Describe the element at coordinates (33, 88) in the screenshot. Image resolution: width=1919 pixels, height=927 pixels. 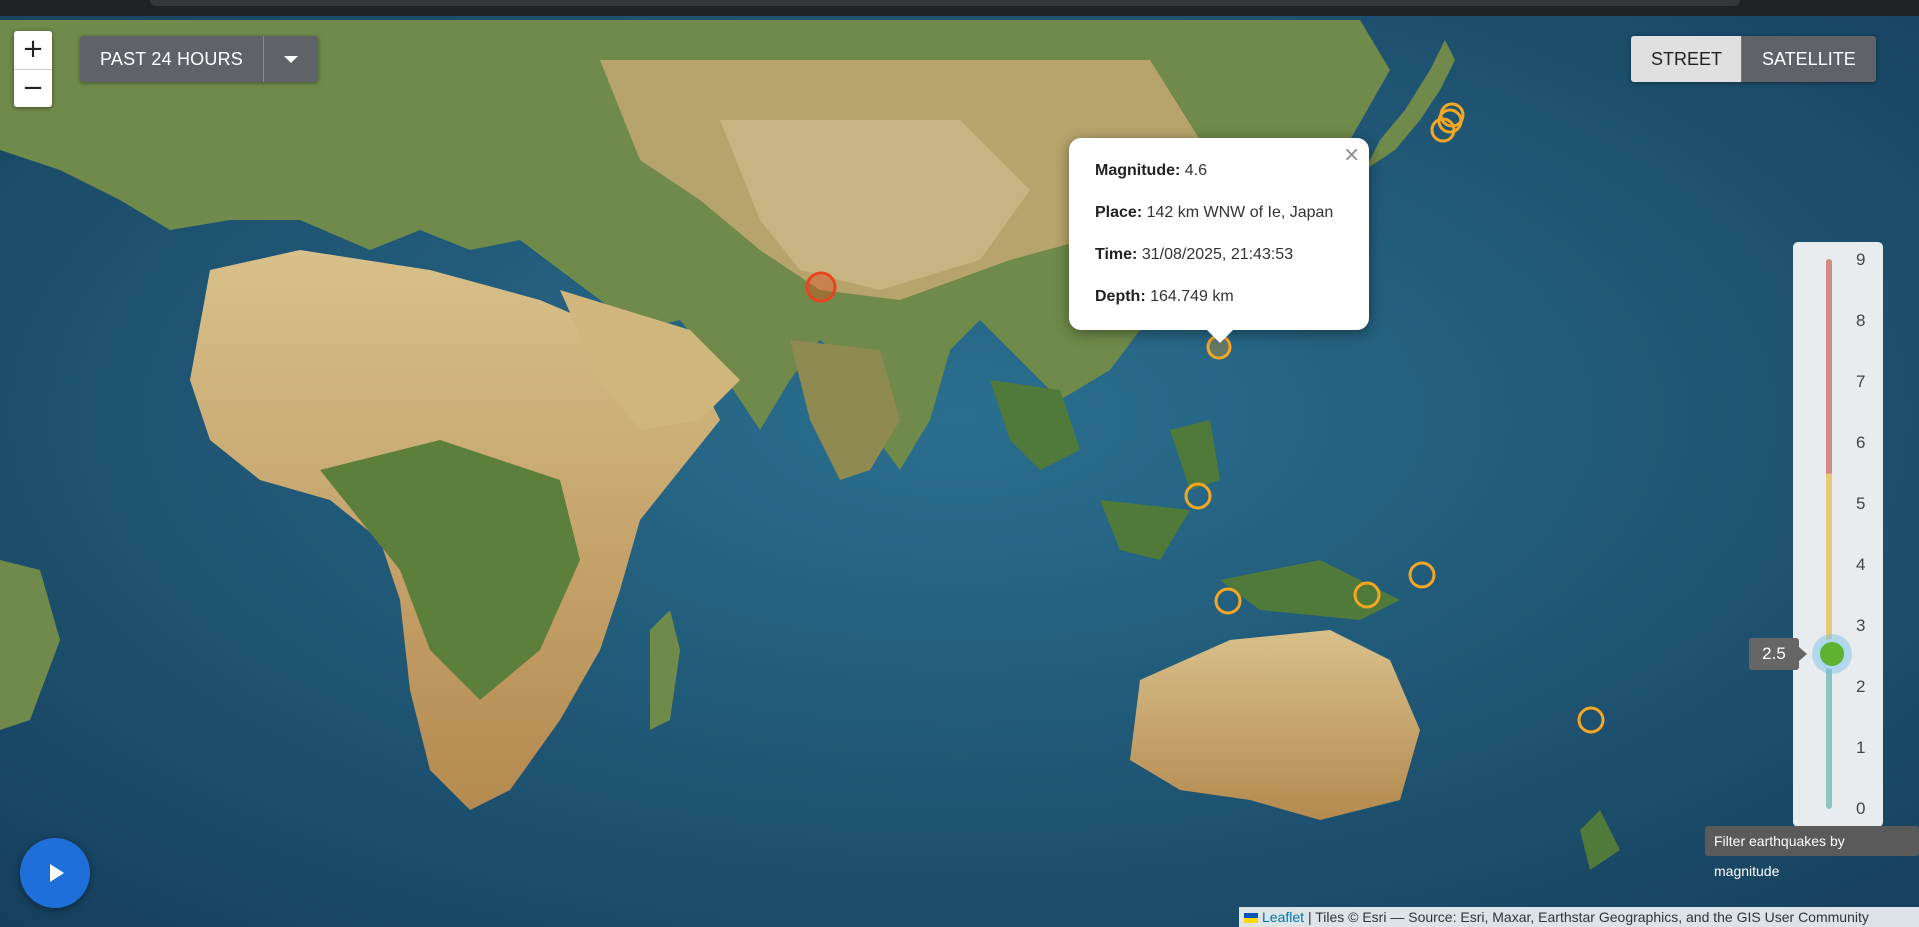
I see `zoom-out-button: −` at that location.